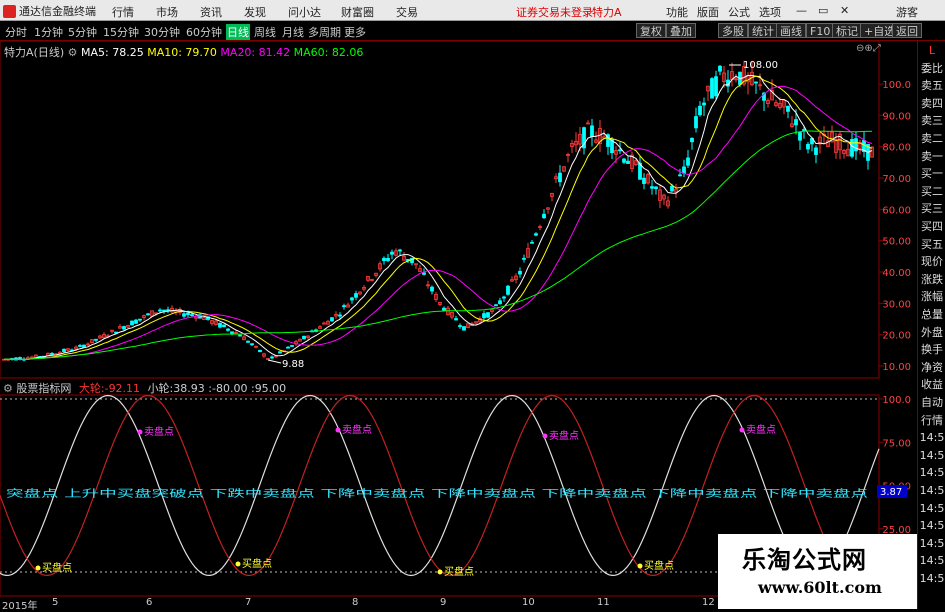 Image resolution: width=945 pixels, height=612 pixels. I want to click on quote-panel-item: 净资, so click(932, 368).